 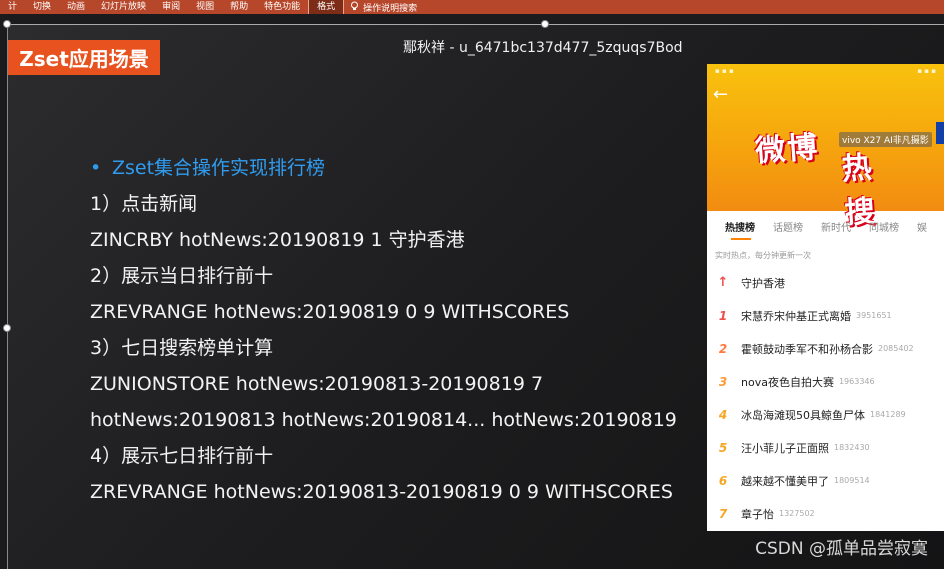 I want to click on content-line: 1）点击新闻, so click(x=144, y=204).